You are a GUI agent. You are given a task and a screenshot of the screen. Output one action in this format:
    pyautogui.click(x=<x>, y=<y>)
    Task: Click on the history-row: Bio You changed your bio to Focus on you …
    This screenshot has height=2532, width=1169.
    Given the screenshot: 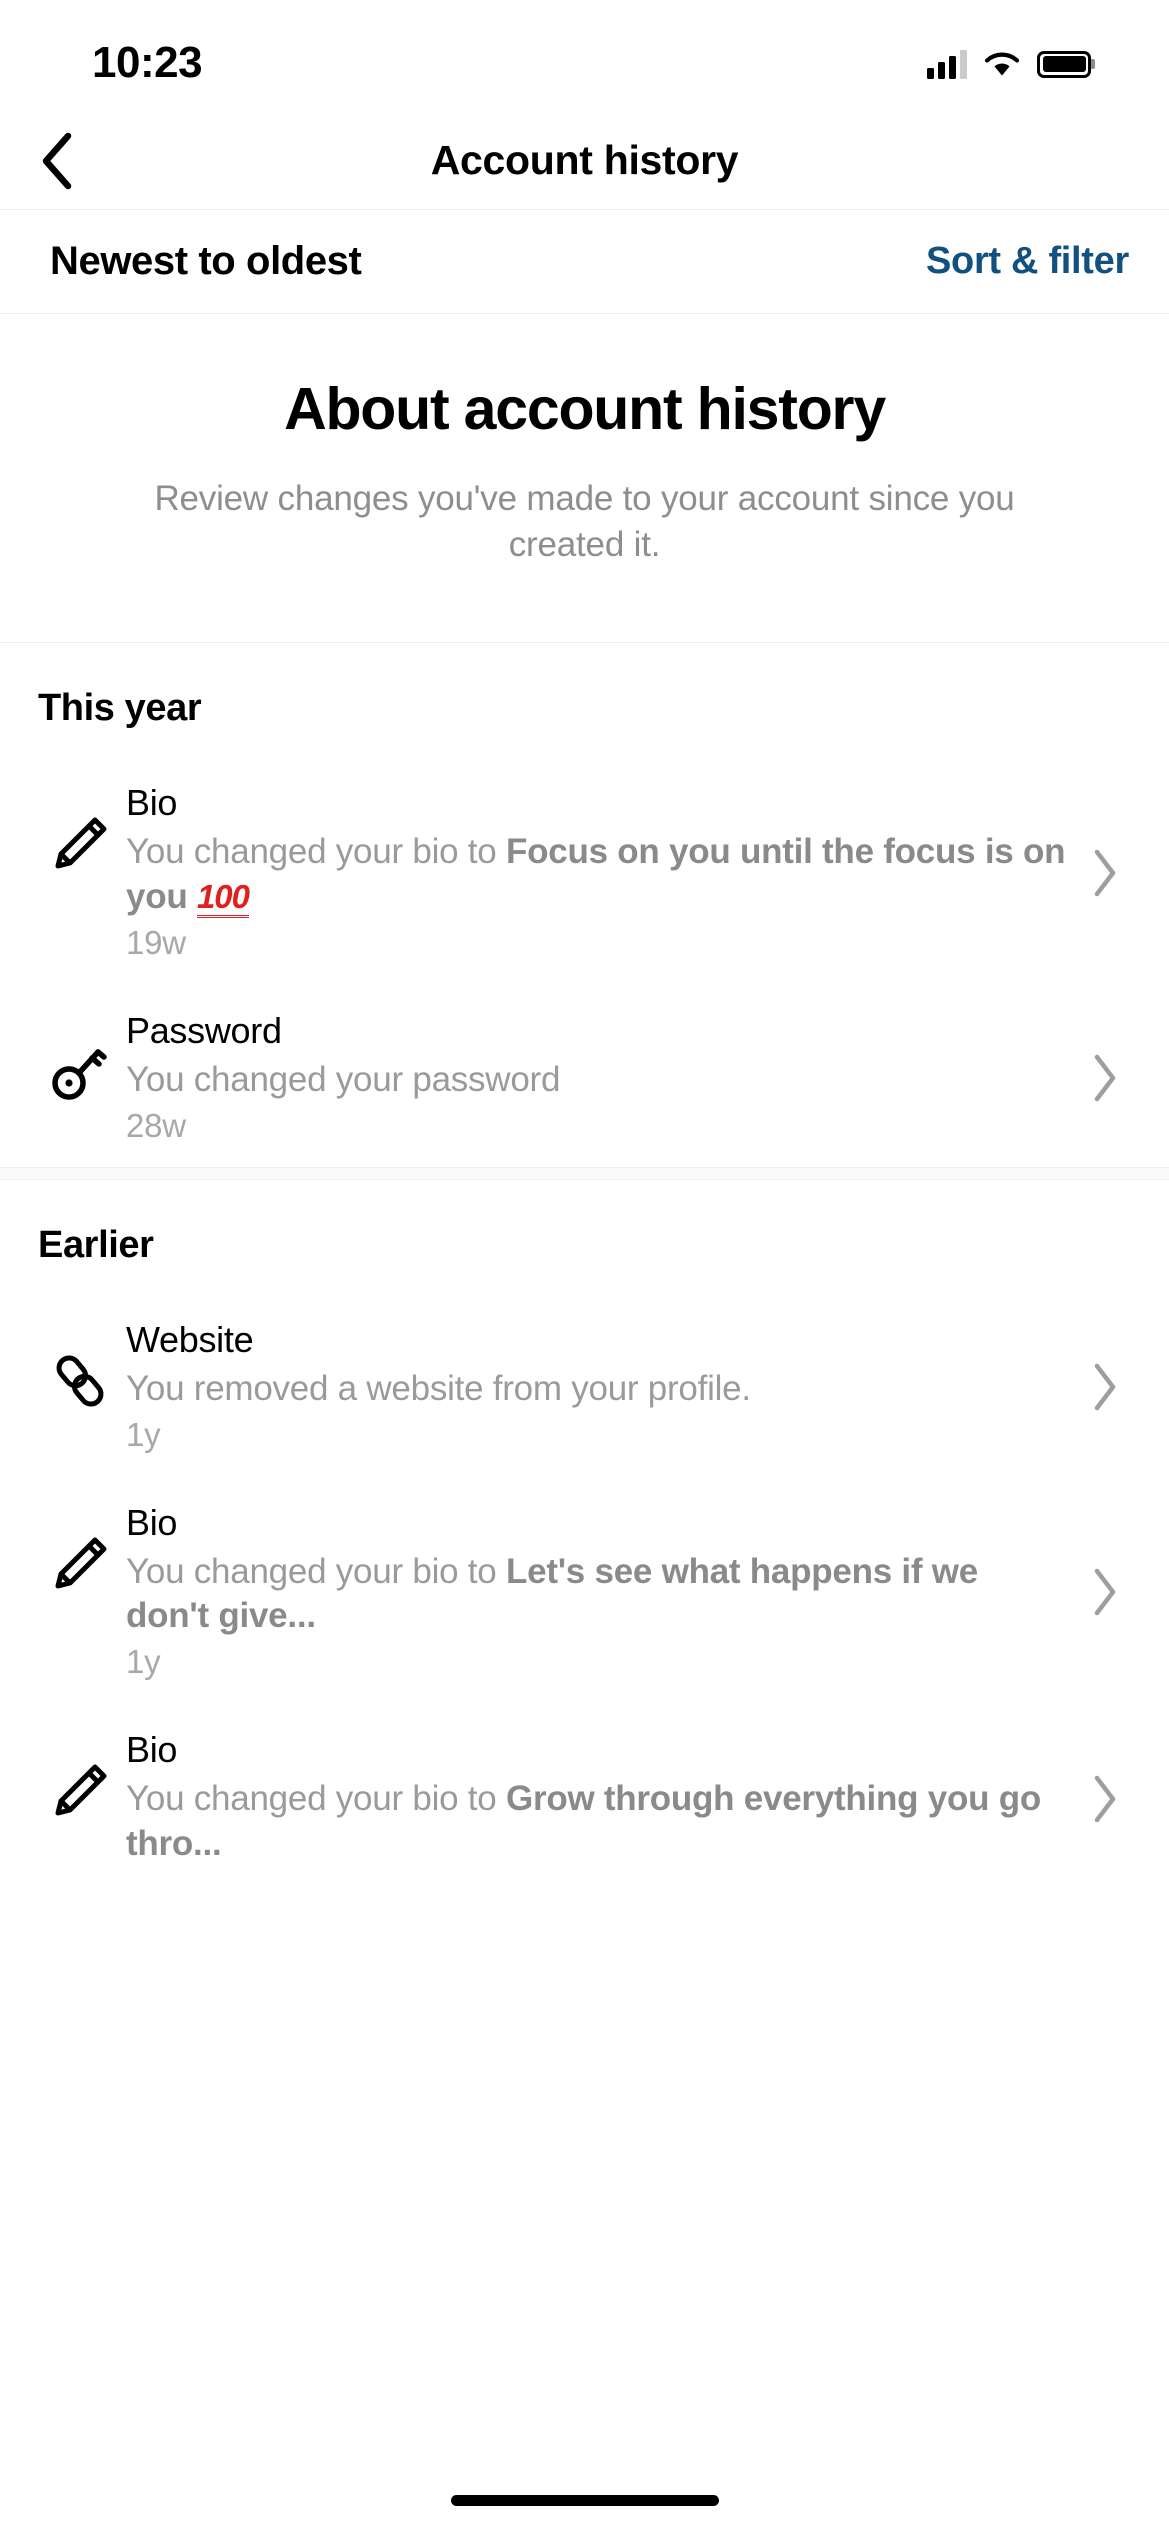 What is the action you would take?
    pyautogui.click(x=584, y=870)
    